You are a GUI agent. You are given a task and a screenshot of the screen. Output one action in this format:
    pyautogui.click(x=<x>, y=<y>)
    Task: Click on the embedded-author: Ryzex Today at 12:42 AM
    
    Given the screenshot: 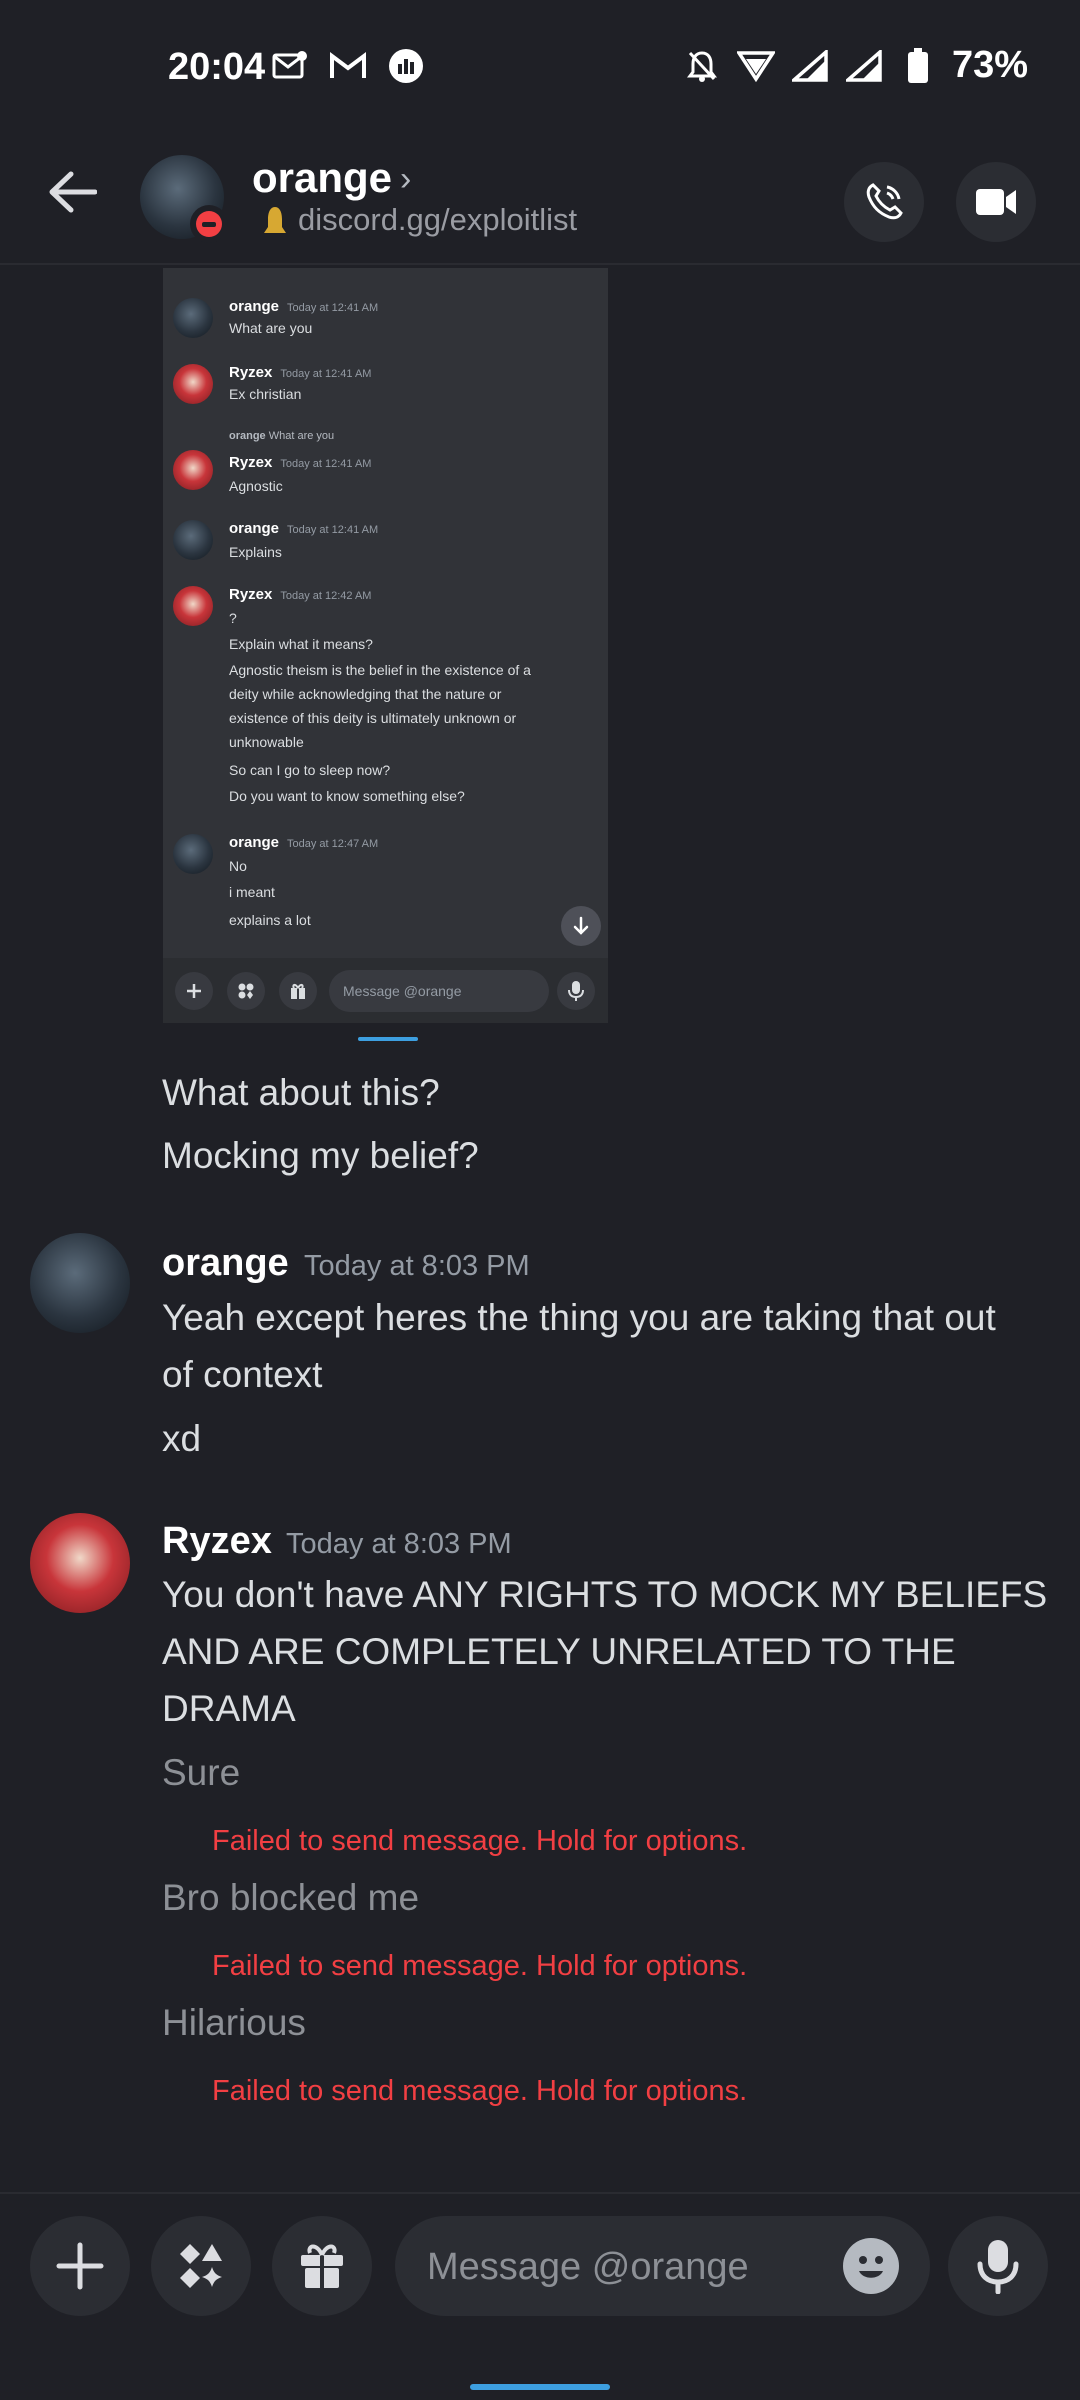 What is the action you would take?
    pyautogui.click(x=300, y=594)
    